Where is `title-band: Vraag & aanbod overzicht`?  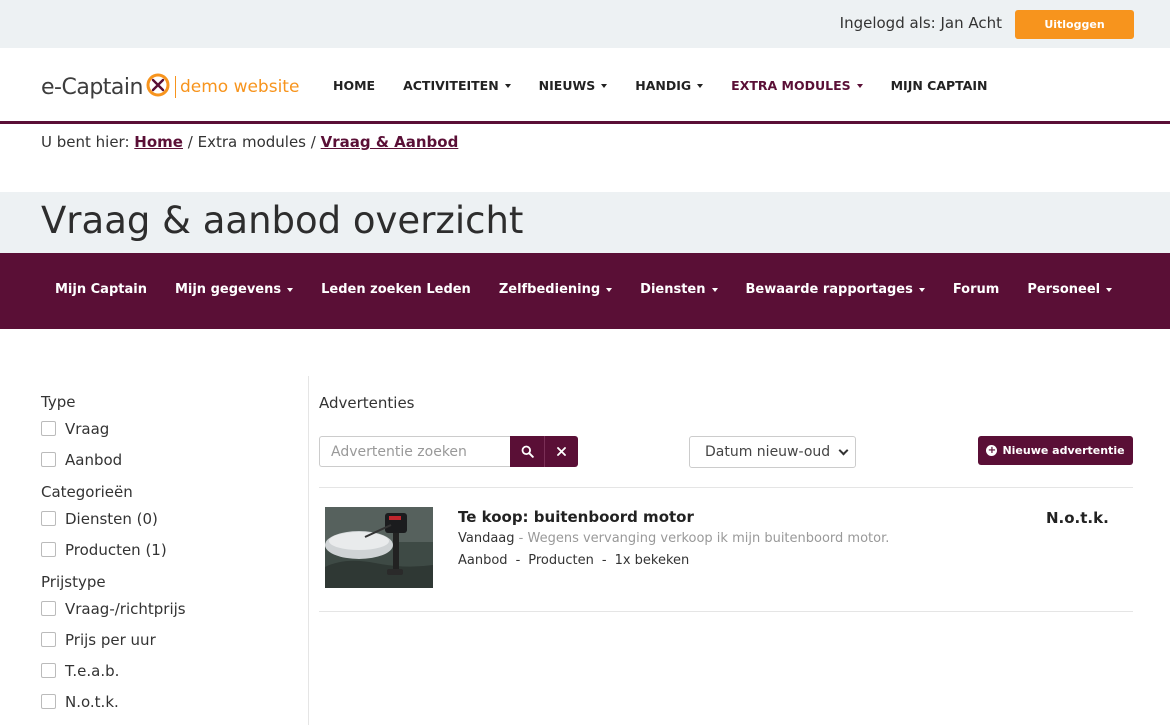 title-band: Vraag & aanbod overzicht is located at coordinates (585, 222).